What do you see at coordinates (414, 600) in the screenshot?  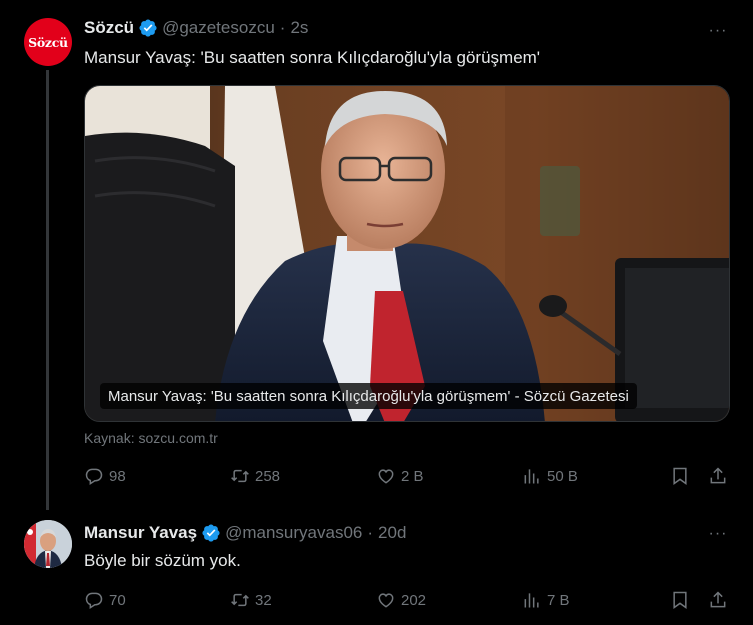 I see `like-count: 202` at bounding box center [414, 600].